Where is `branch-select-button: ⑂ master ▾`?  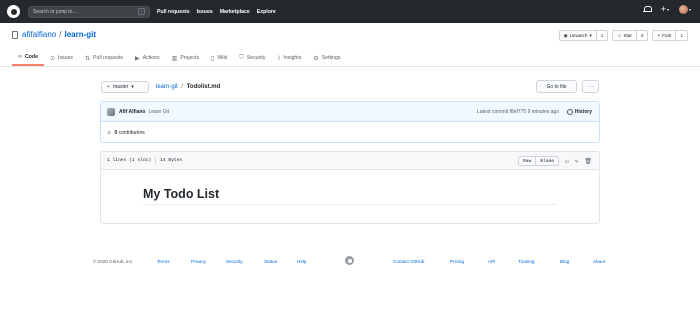 branch-select-button: ⑂ master ▾ is located at coordinates (125, 87).